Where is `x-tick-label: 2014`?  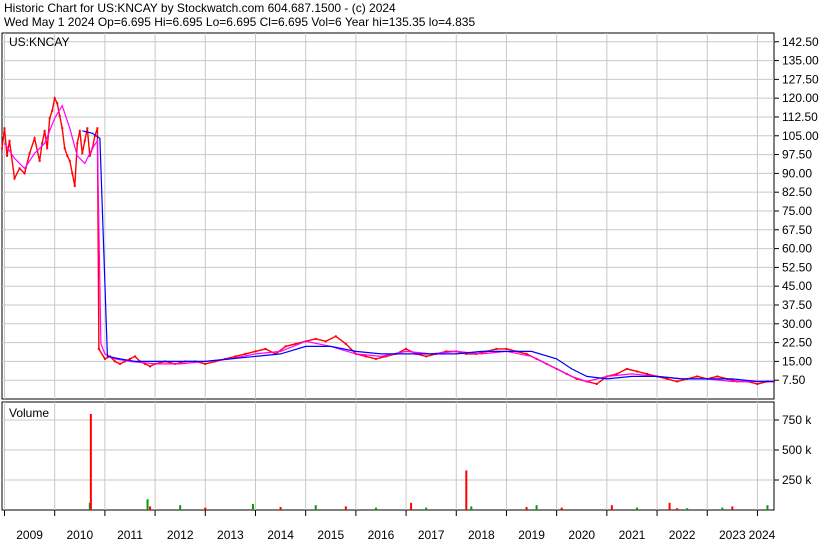
x-tick-label: 2014 is located at coordinates (280, 535).